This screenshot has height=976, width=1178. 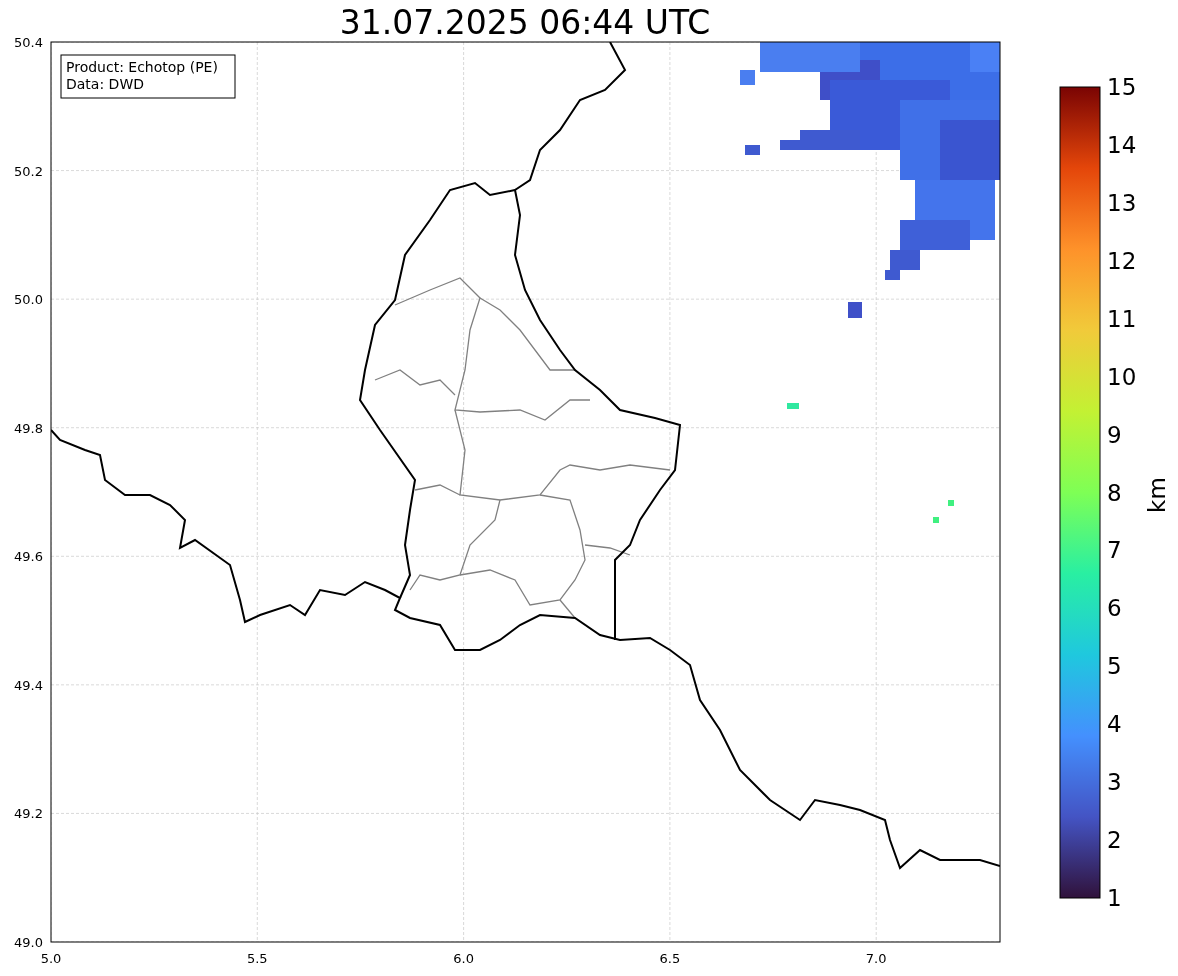 What do you see at coordinates (28, 942) in the screenshot?
I see `y-tick-label: 49.0` at bounding box center [28, 942].